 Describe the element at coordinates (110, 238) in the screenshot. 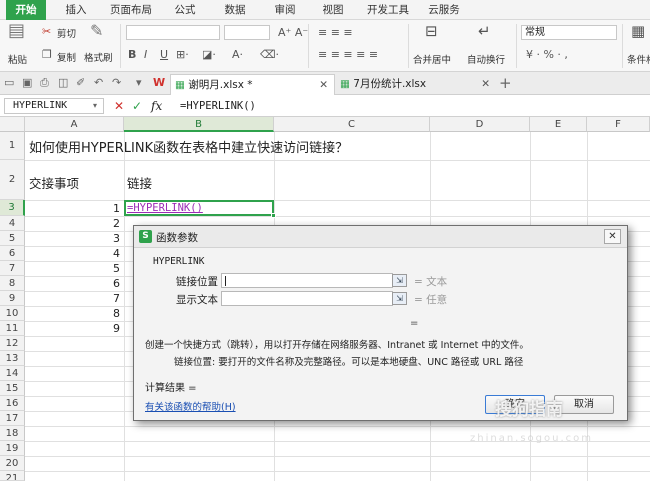

I see `cell-a5: 3` at that location.